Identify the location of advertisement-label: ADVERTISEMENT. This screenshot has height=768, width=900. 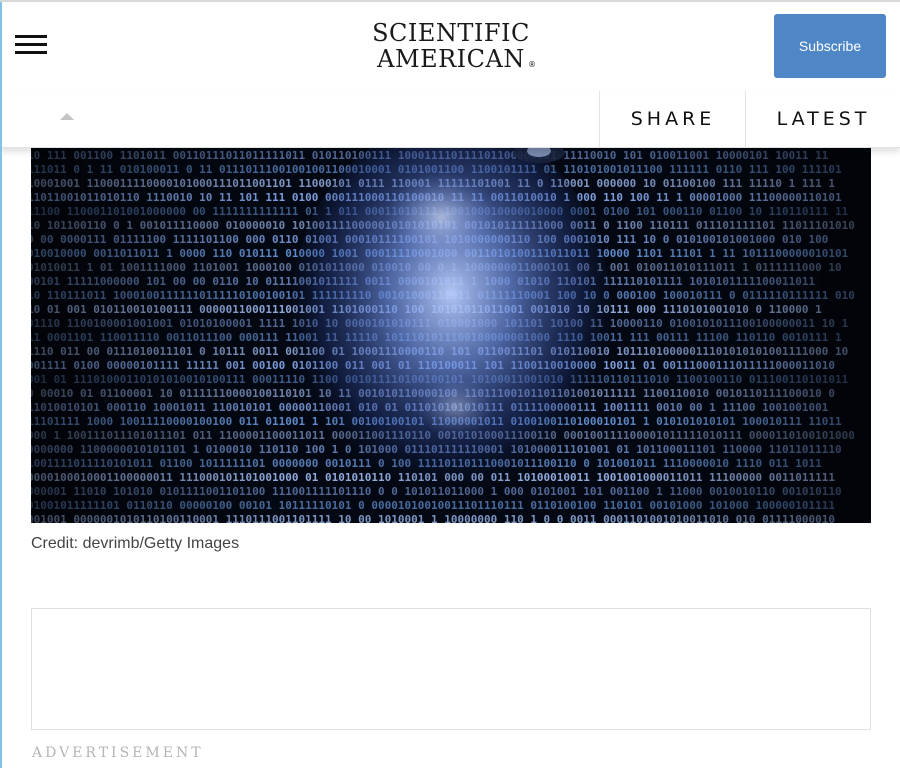
(118, 753).